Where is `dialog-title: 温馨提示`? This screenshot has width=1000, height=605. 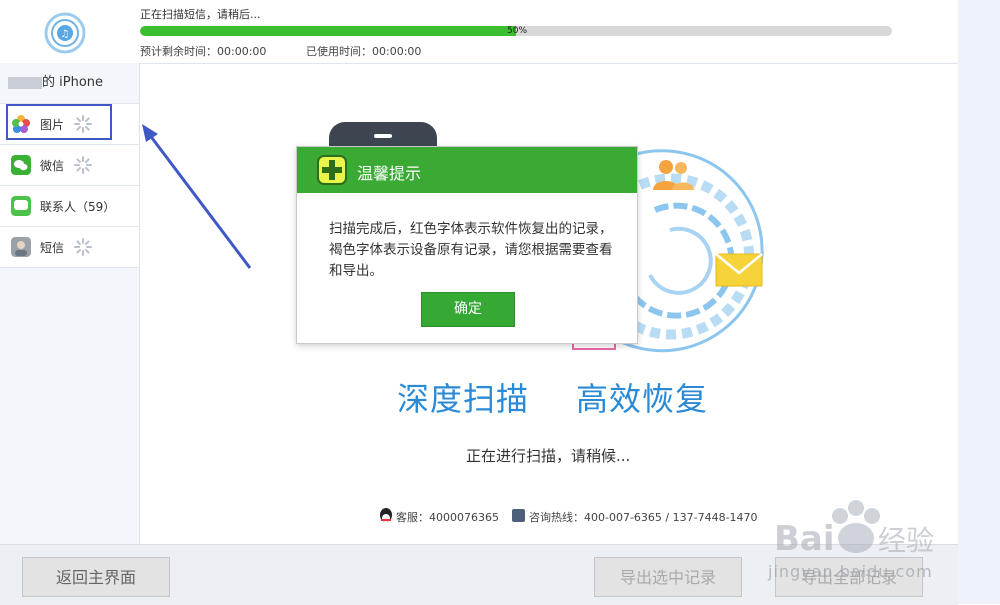 dialog-title: 温馨提示 is located at coordinates (389, 173).